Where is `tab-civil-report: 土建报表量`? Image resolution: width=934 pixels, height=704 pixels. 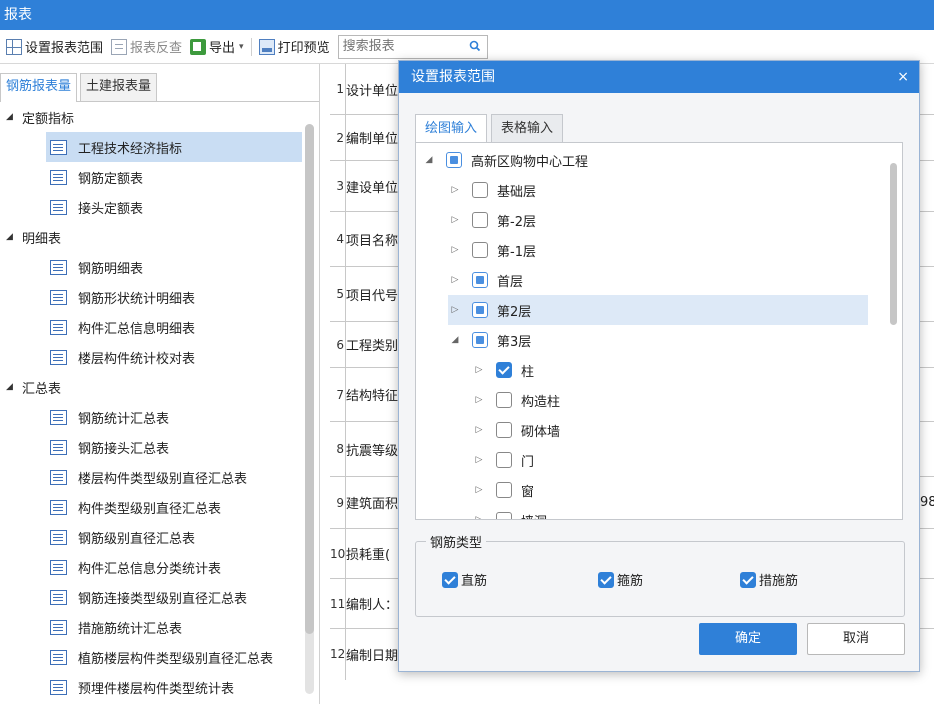
tab-civil-report: 土建报表量 is located at coordinates (119, 87).